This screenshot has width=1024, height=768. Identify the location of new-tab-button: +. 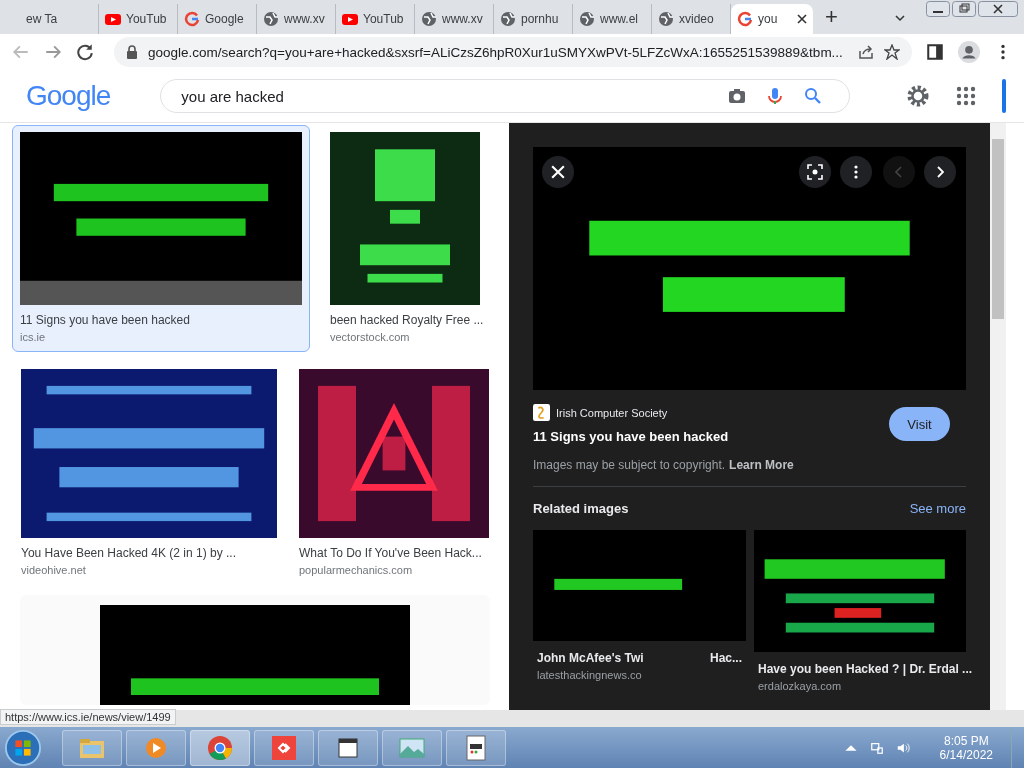
(831, 17).